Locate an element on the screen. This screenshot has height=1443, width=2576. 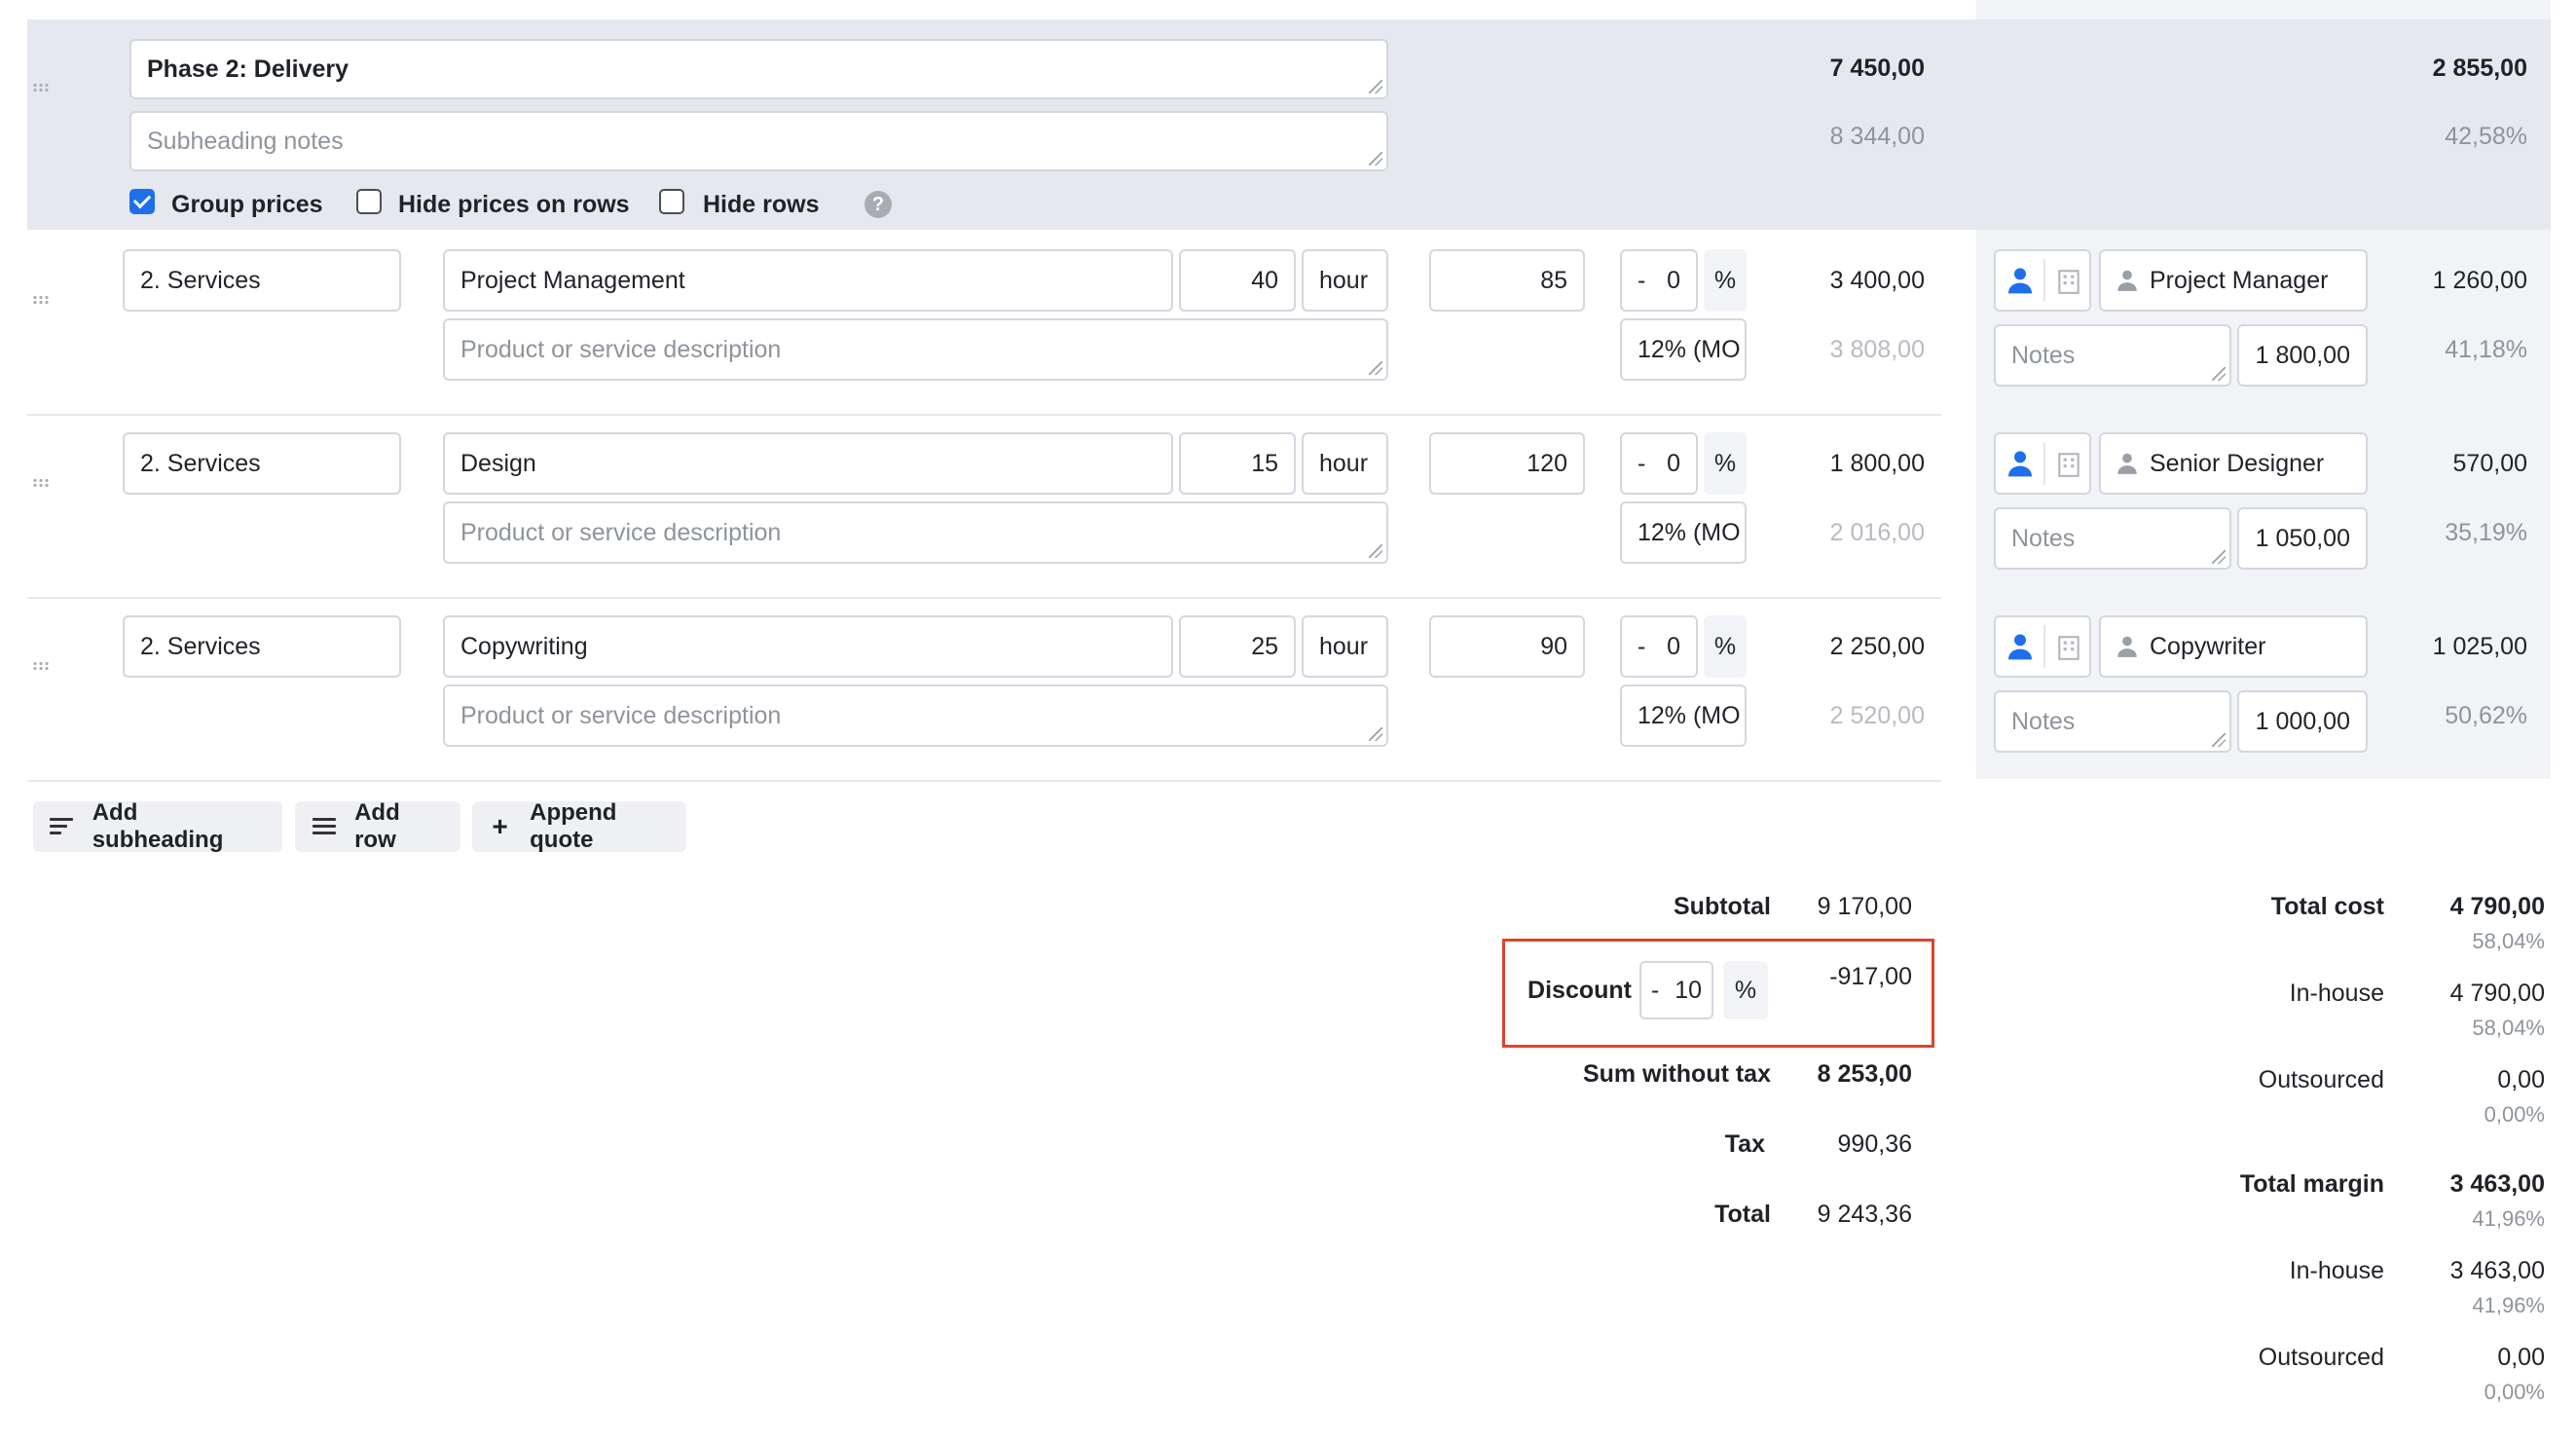
phase-notes-input: Subheading notes is located at coordinates (758, 141).